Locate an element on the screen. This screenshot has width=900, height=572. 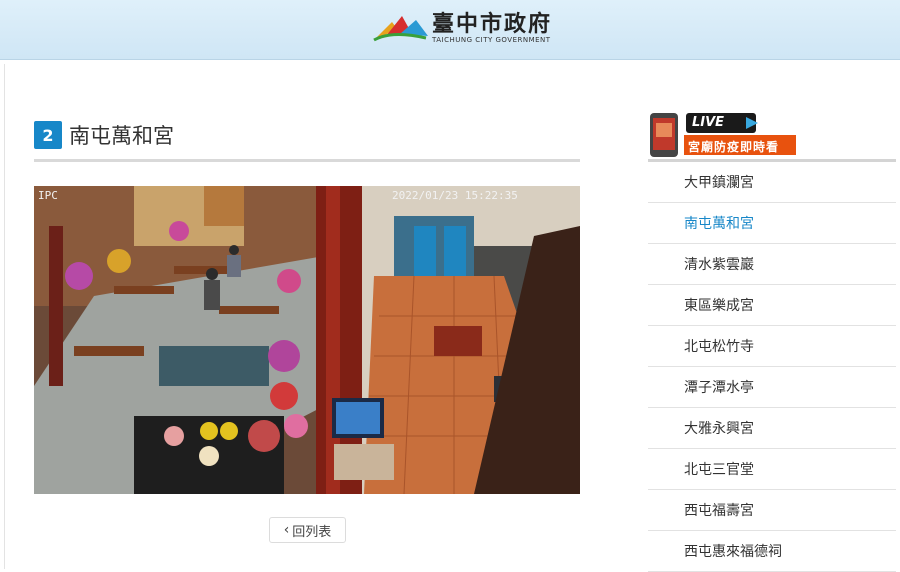
sidebar-item: 西屯福壽宮 is located at coordinates (772, 510).